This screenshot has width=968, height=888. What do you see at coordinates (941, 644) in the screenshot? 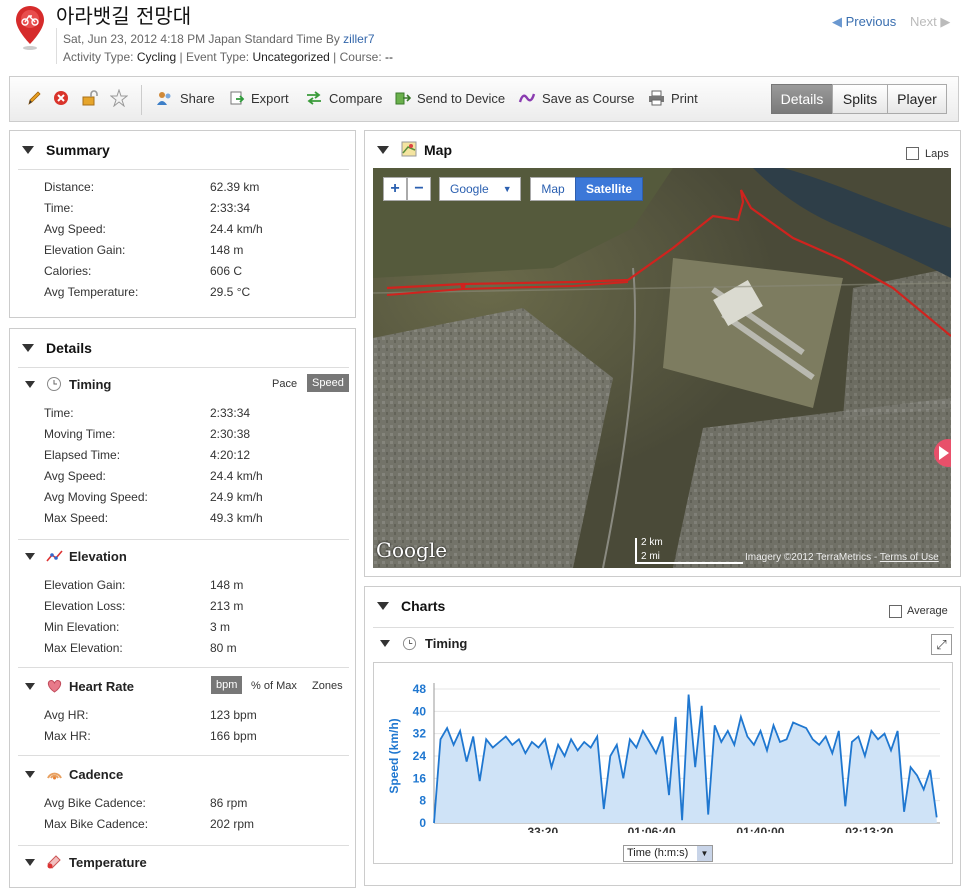
I see `expand-chart-icon: ⤢` at bounding box center [941, 644].